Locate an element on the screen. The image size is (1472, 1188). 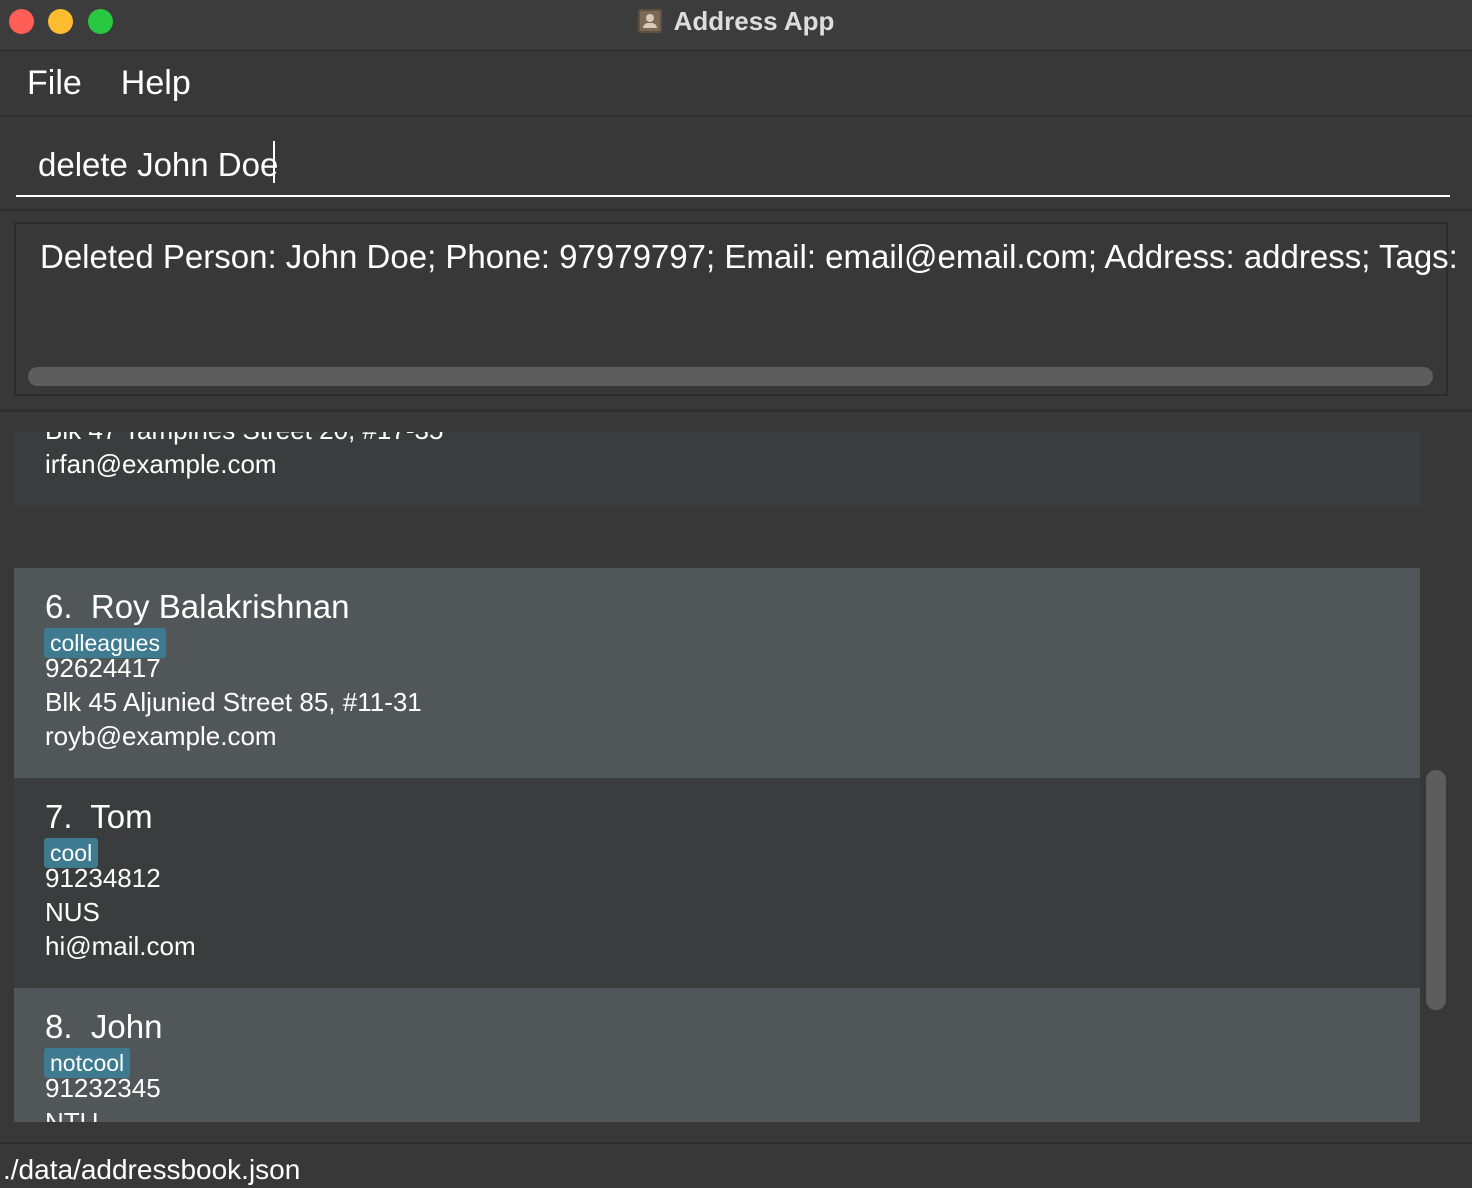
person-card: 8. John notcool 91232345 NTU is located at coordinates (717, 1055).